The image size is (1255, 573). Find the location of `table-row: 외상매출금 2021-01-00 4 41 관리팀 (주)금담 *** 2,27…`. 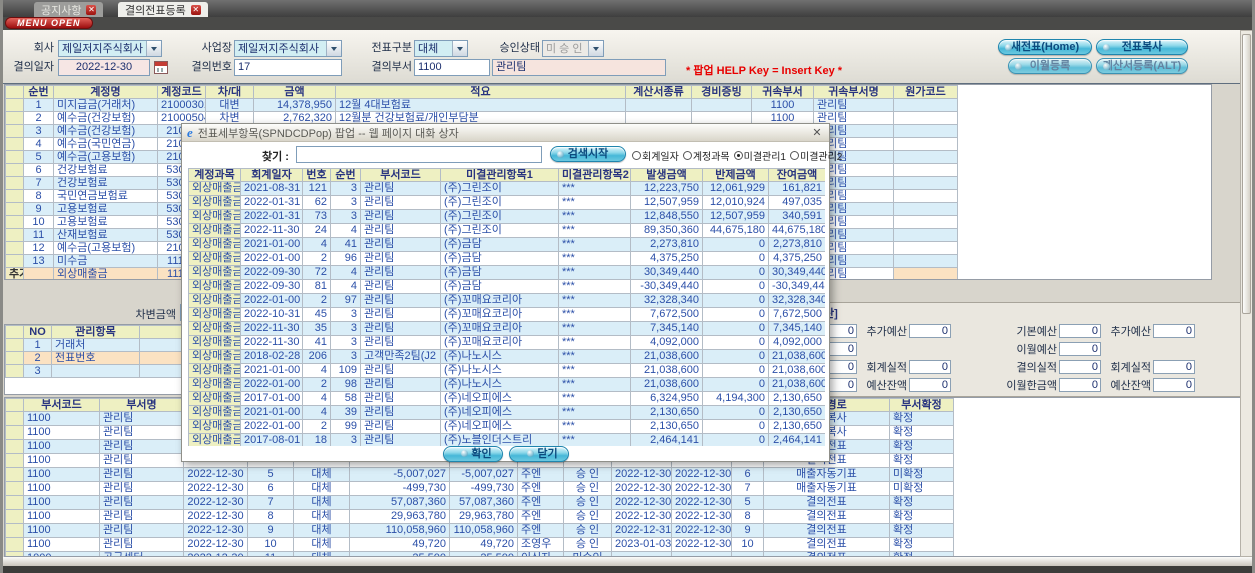

table-row: 외상매출금 2021-01-00 4 41 관리팀 (주)금담 *** 2,27… is located at coordinates (506, 244).